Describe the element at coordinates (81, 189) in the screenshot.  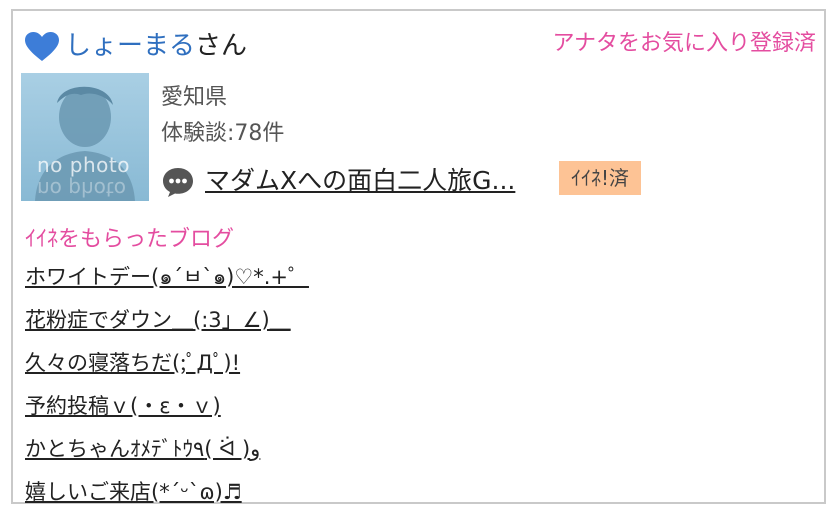
I see `no-photo-reflection: no photo` at that location.